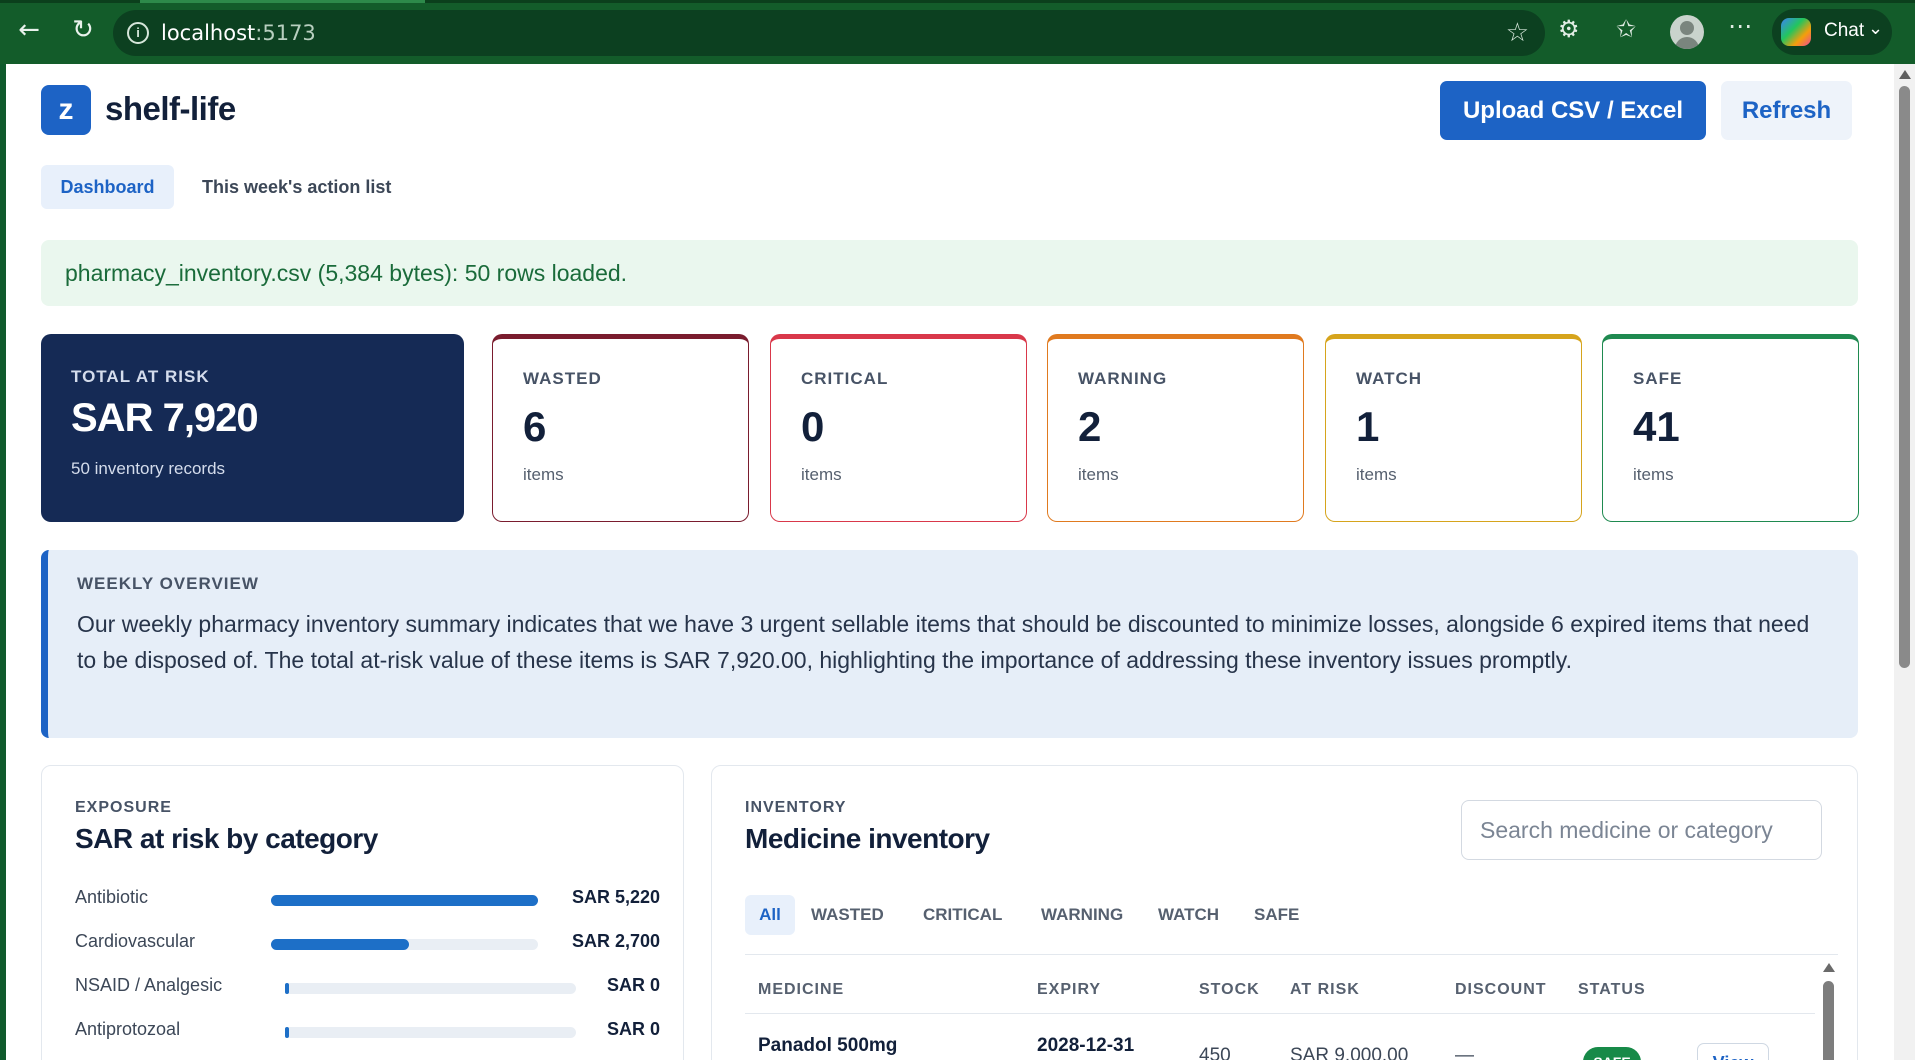 This screenshot has width=1915, height=1060. I want to click on column-header-discount: DISCOUNT, so click(1501, 990).